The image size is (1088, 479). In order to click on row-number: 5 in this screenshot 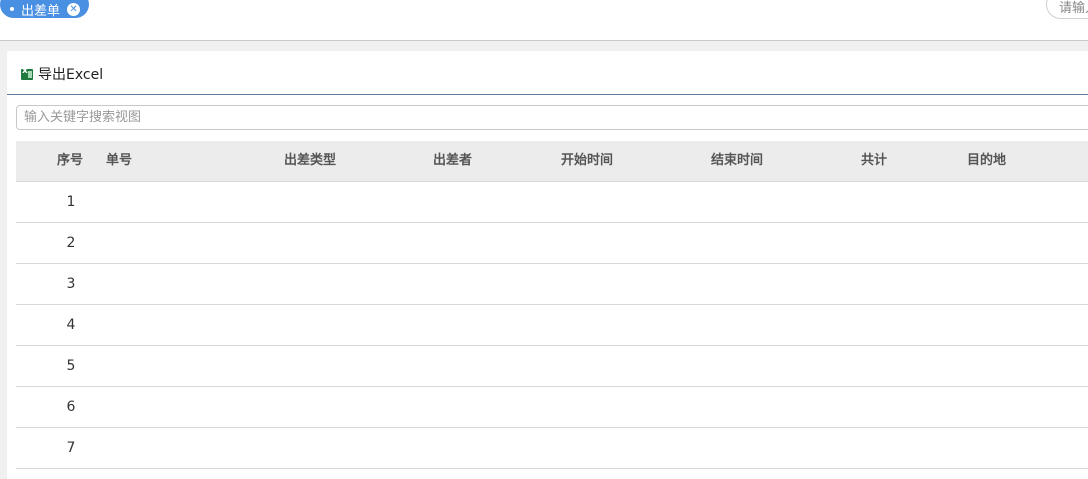, I will do `click(71, 366)`.